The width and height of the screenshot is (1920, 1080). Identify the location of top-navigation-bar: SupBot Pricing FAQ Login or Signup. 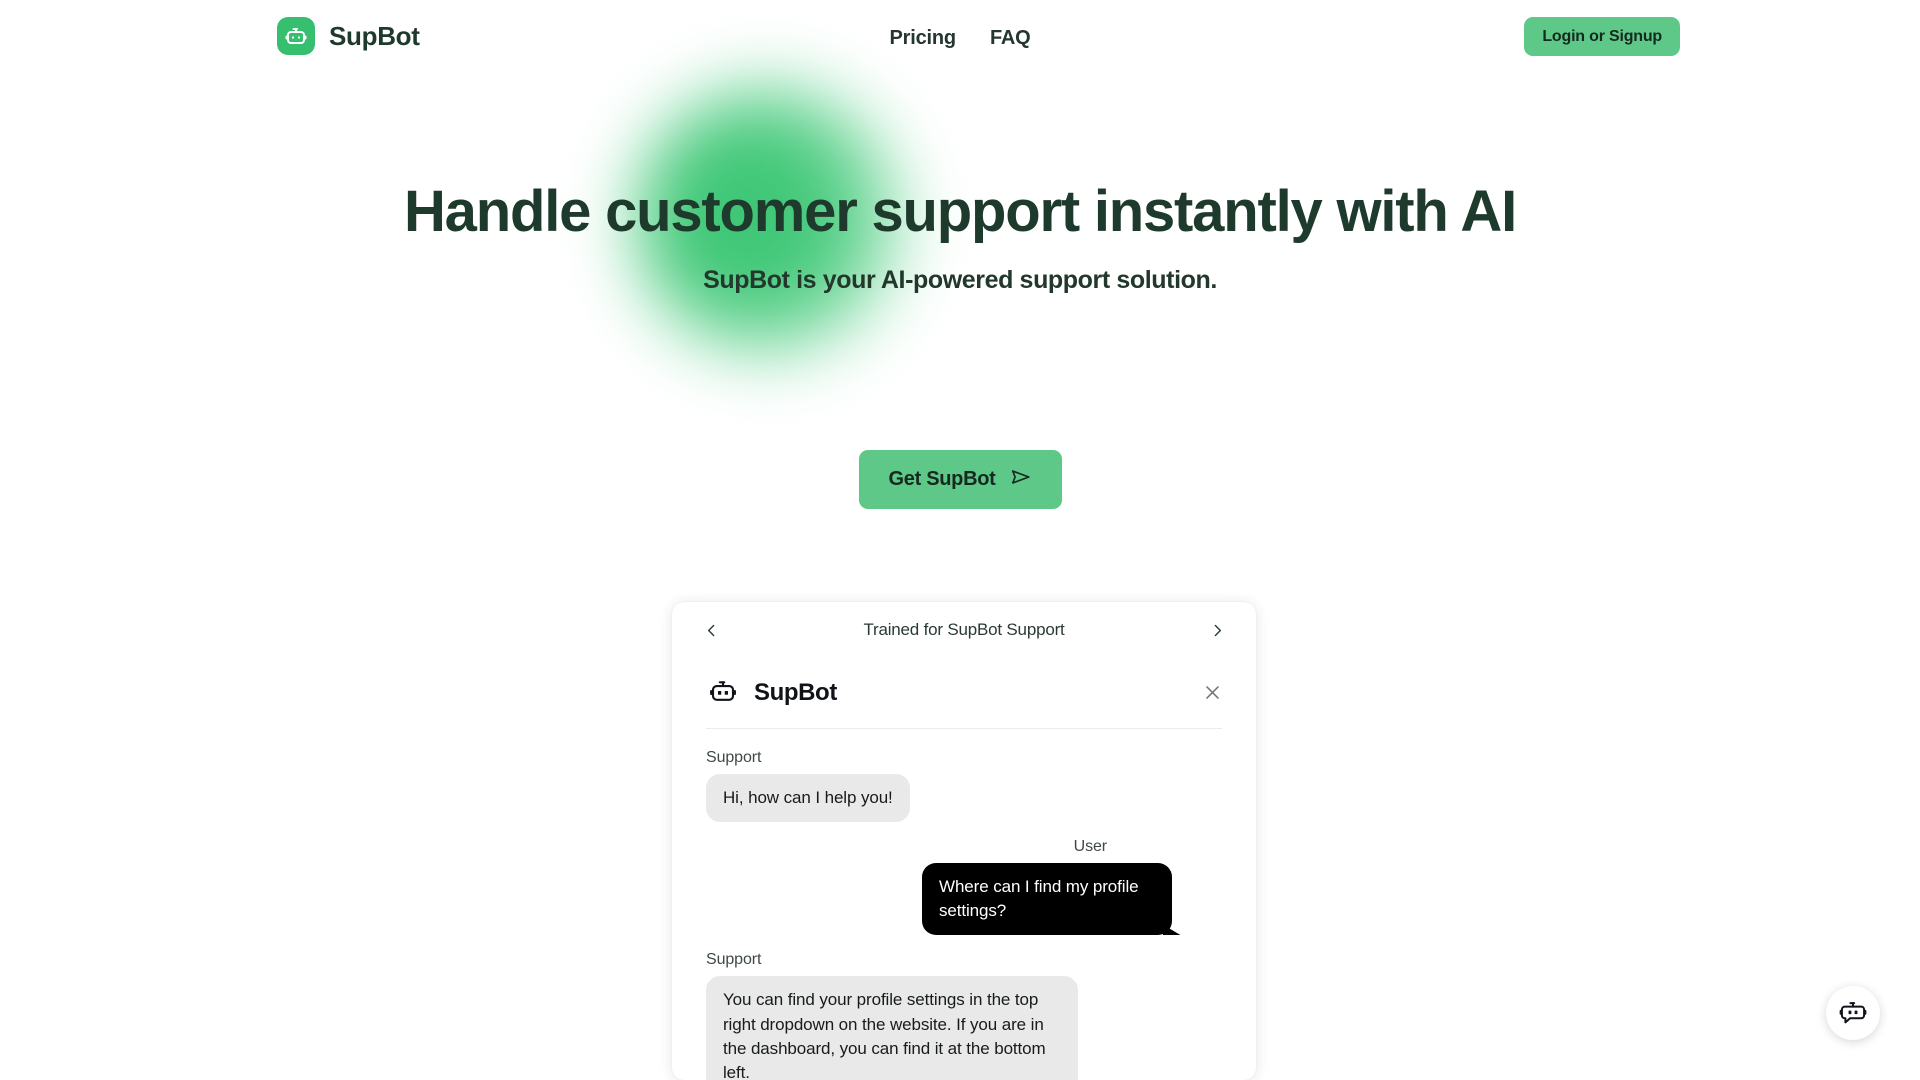
(960, 40).